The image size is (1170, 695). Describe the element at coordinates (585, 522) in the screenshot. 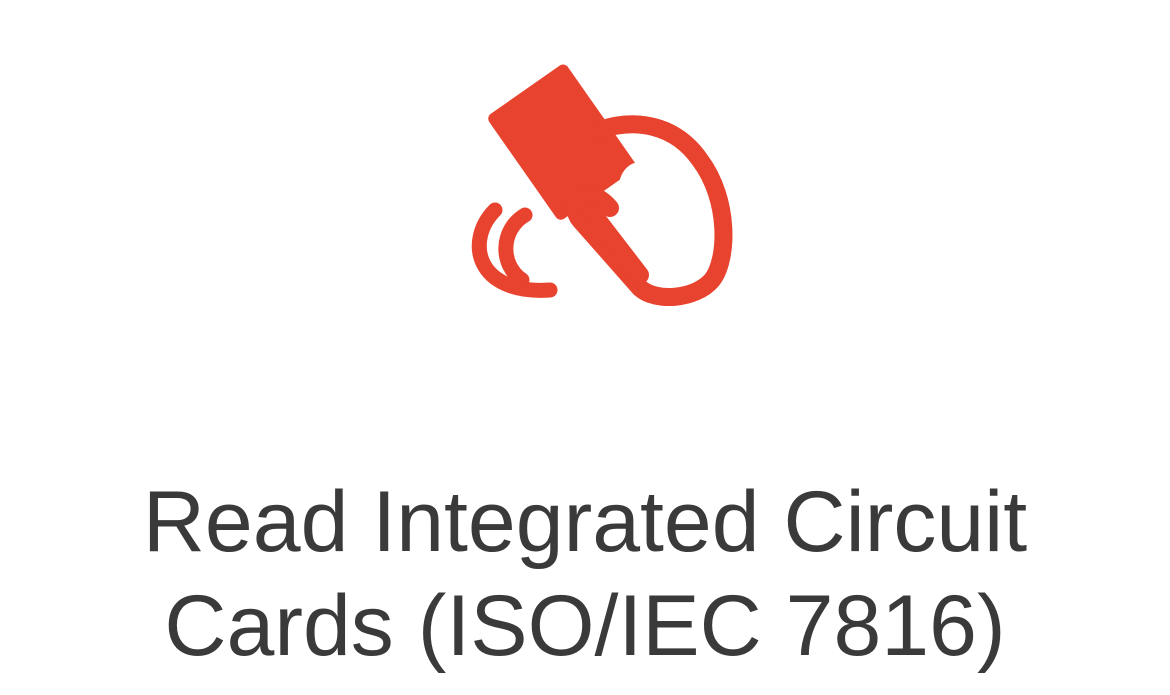

I see `feature-title-line-1: Read Integrated Circuit` at that location.